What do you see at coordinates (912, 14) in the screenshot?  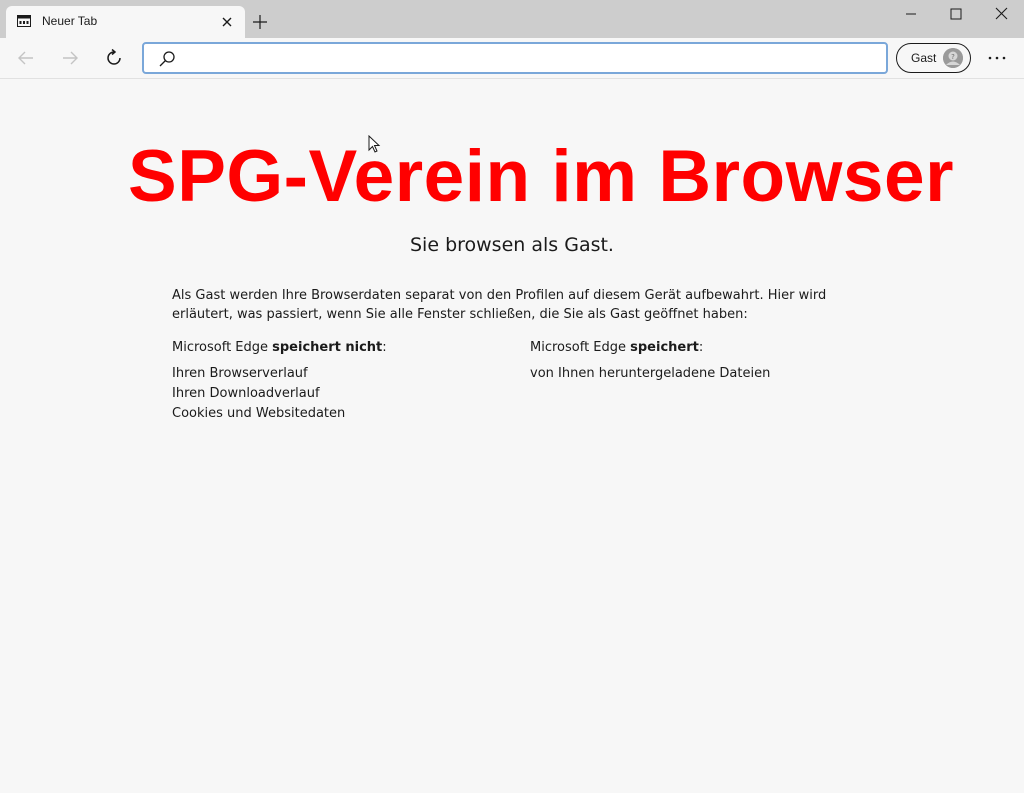 I see `minimize-window-icon` at bounding box center [912, 14].